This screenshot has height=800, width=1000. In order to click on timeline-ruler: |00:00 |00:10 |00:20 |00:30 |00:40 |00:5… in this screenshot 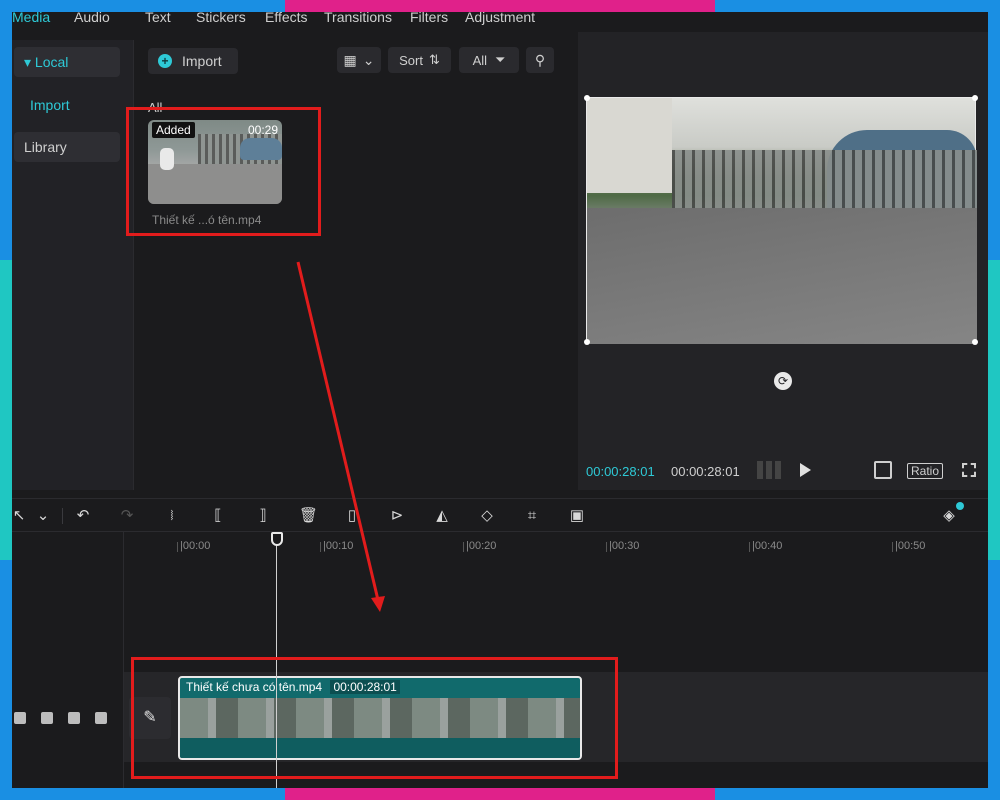, I will do `click(556, 545)`.